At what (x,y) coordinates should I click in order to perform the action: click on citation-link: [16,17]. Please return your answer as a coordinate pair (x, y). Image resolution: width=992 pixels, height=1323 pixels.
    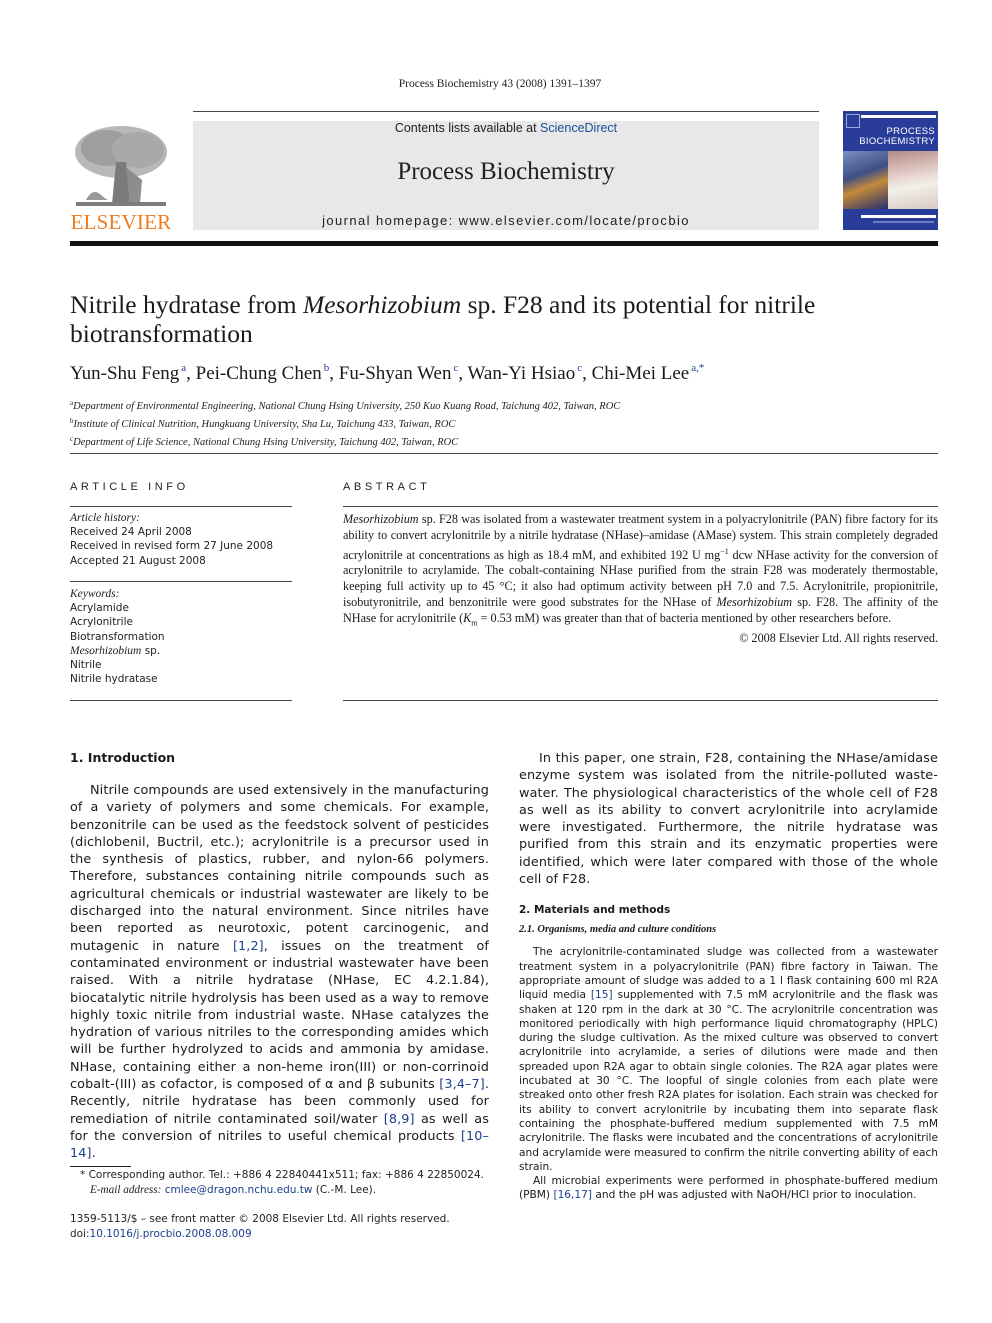
    Looking at the image, I should click on (572, 1195).